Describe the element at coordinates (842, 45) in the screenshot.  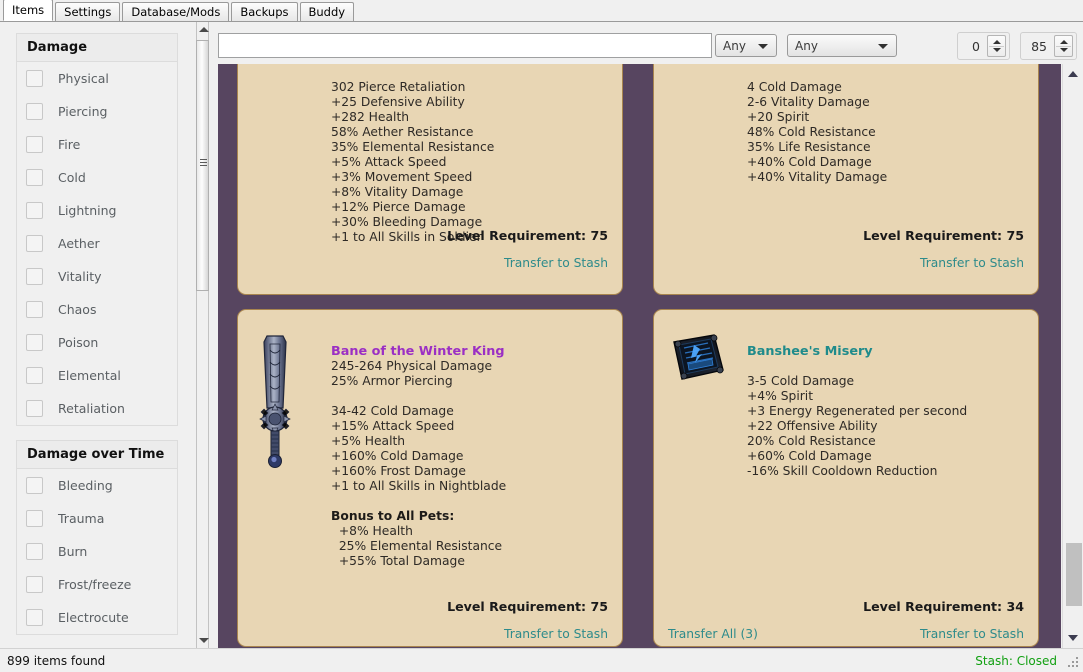
I see `filter-combo-type: Any` at that location.